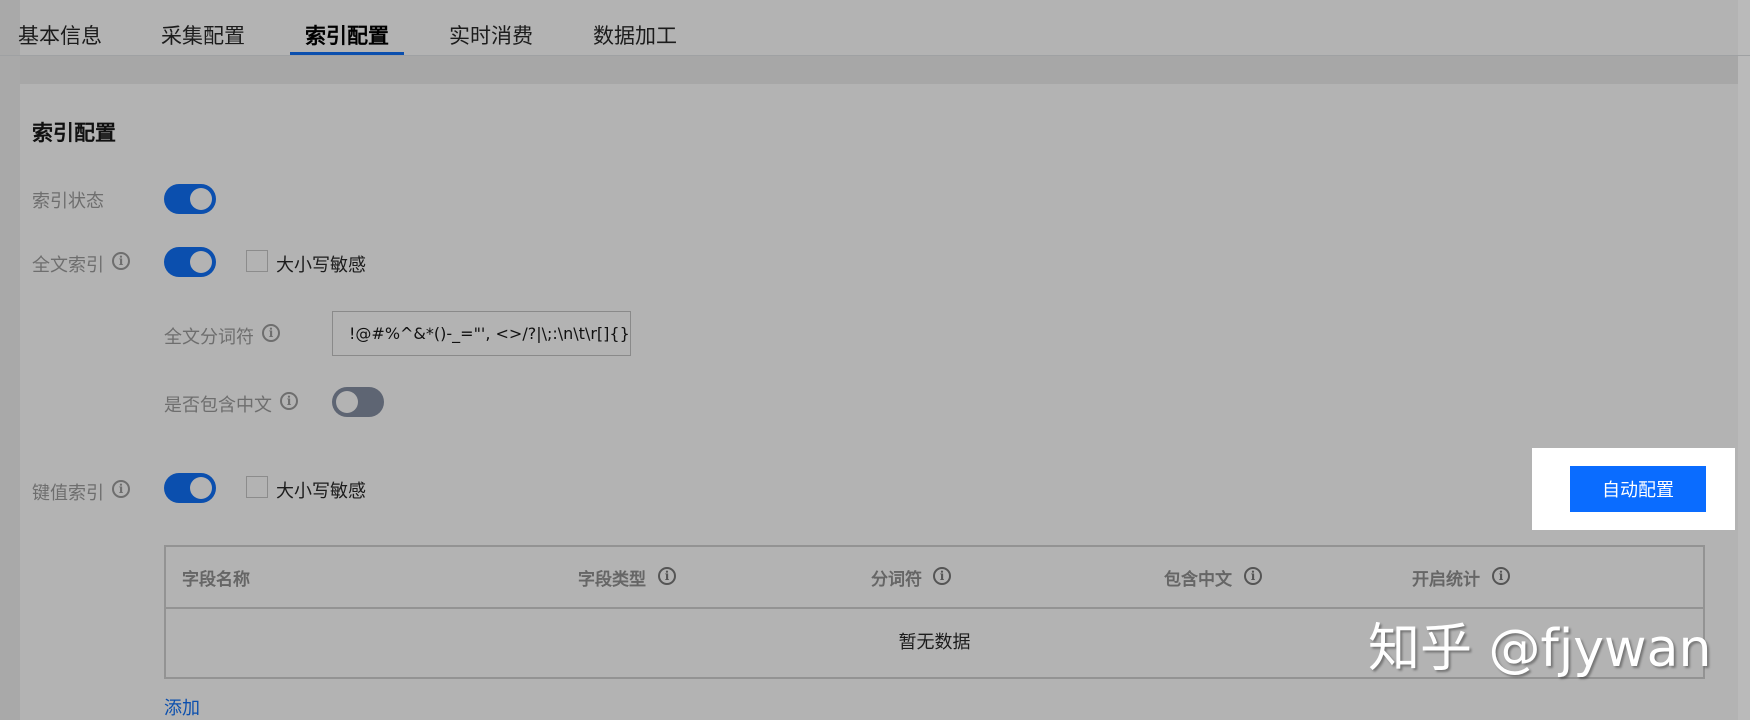 The image size is (1750, 720). Describe the element at coordinates (60, 37) in the screenshot. I see `tab-basic-info: 基本信息` at that location.